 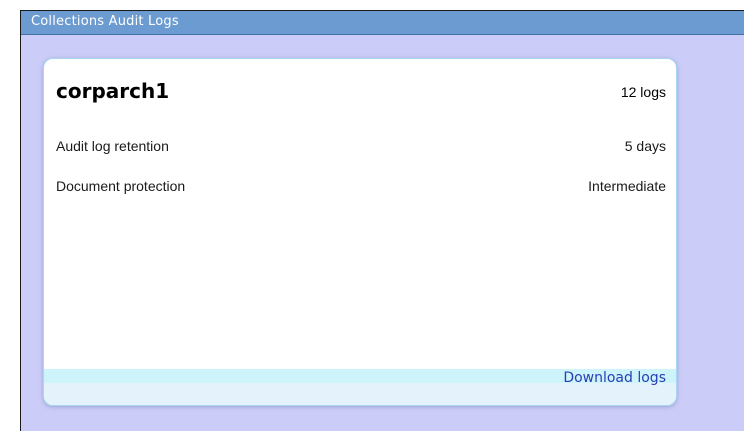 I want to click on protection-label: Document protection, so click(x=121, y=186).